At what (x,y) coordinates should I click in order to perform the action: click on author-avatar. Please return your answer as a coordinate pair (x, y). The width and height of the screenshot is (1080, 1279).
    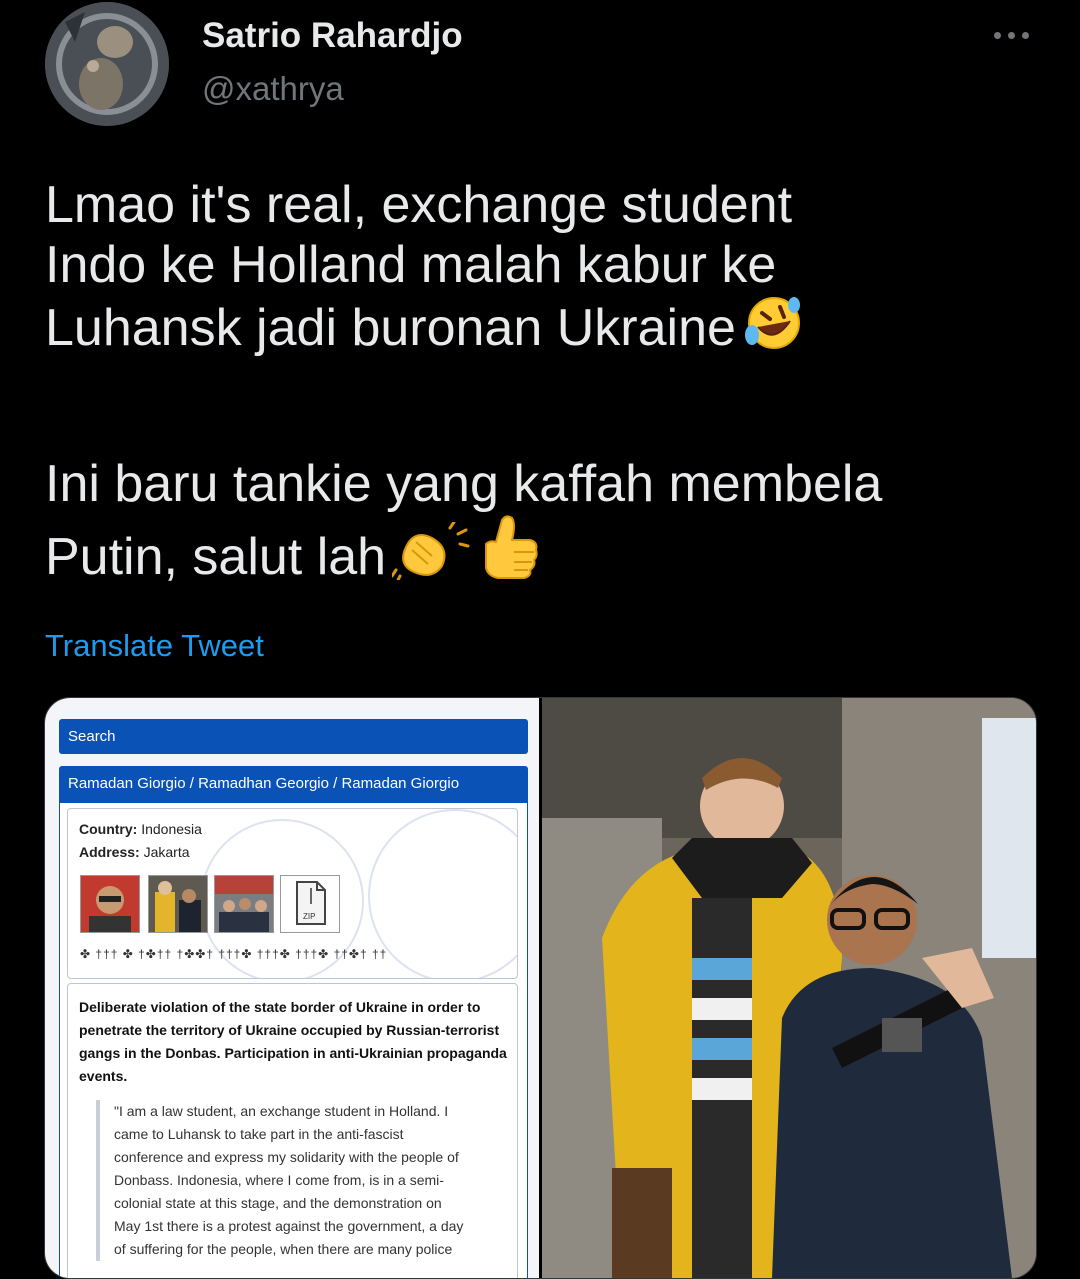
    Looking at the image, I should click on (107, 64).